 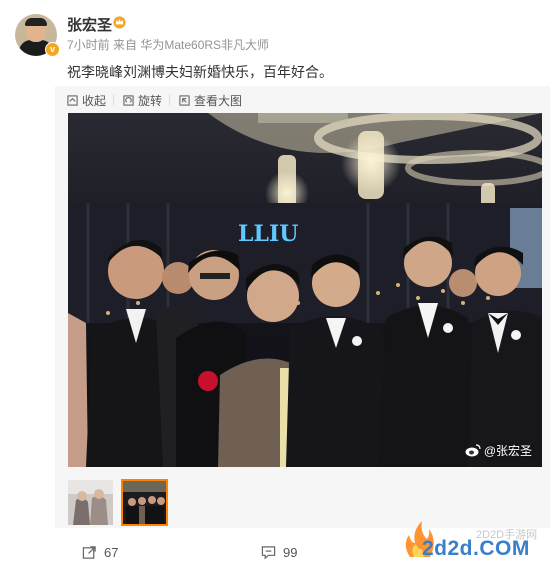 I want to click on photo-watermark: @张宏圣, so click(x=498, y=450).